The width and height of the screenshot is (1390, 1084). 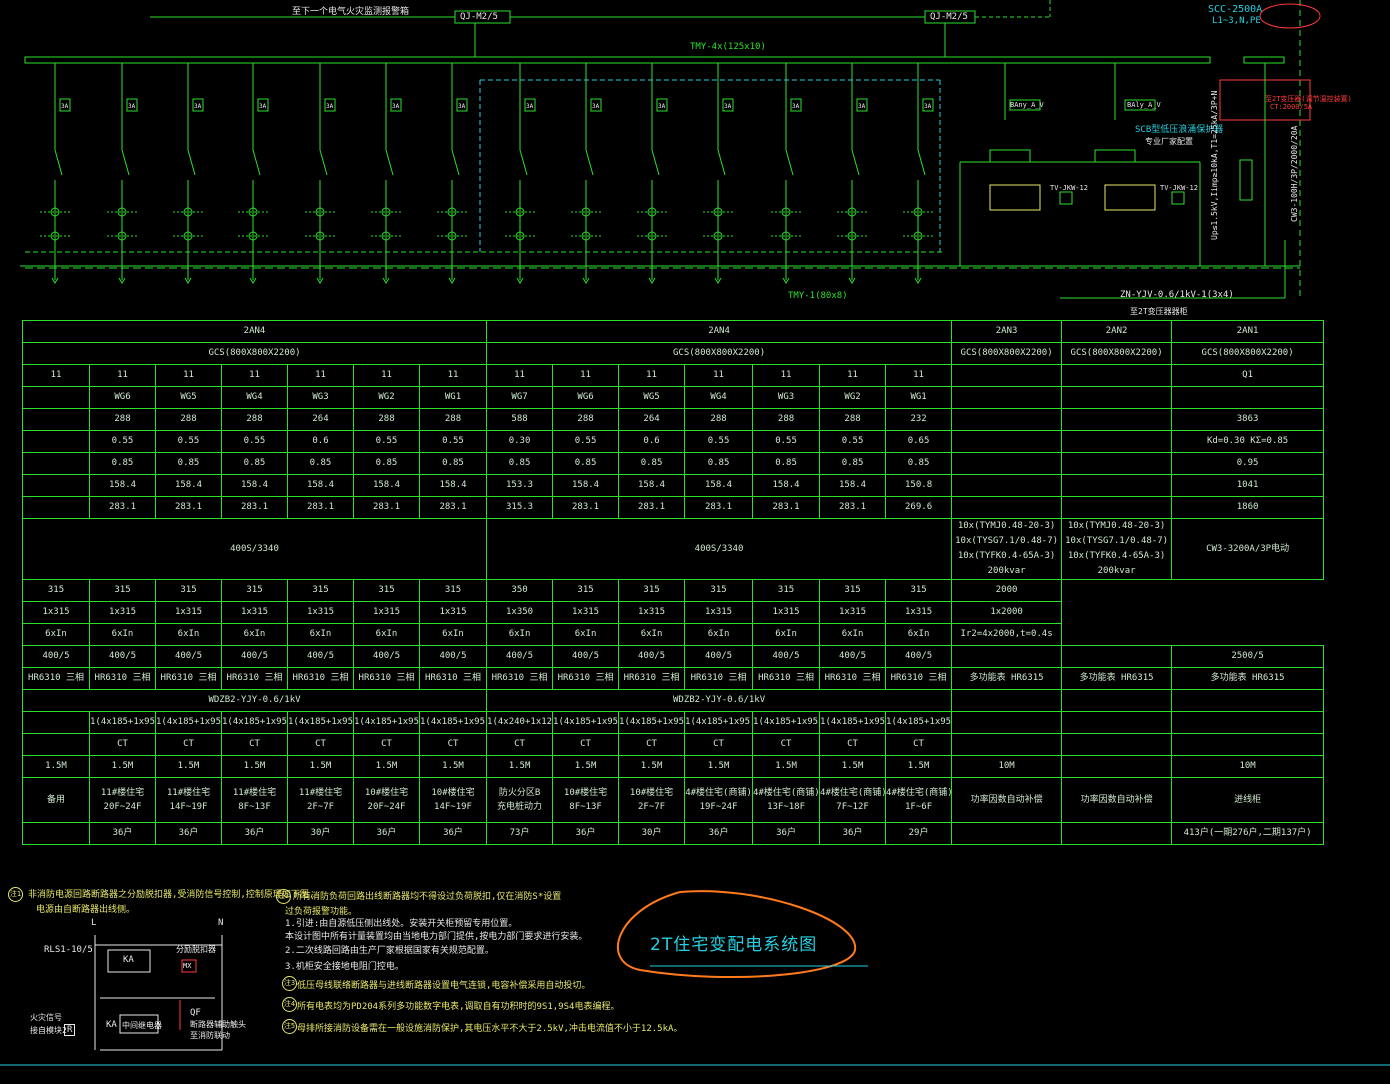 What do you see at coordinates (652, 441) in the screenshot?
I see `schedule-cell: 0.6` at bounding box center [652, 441].